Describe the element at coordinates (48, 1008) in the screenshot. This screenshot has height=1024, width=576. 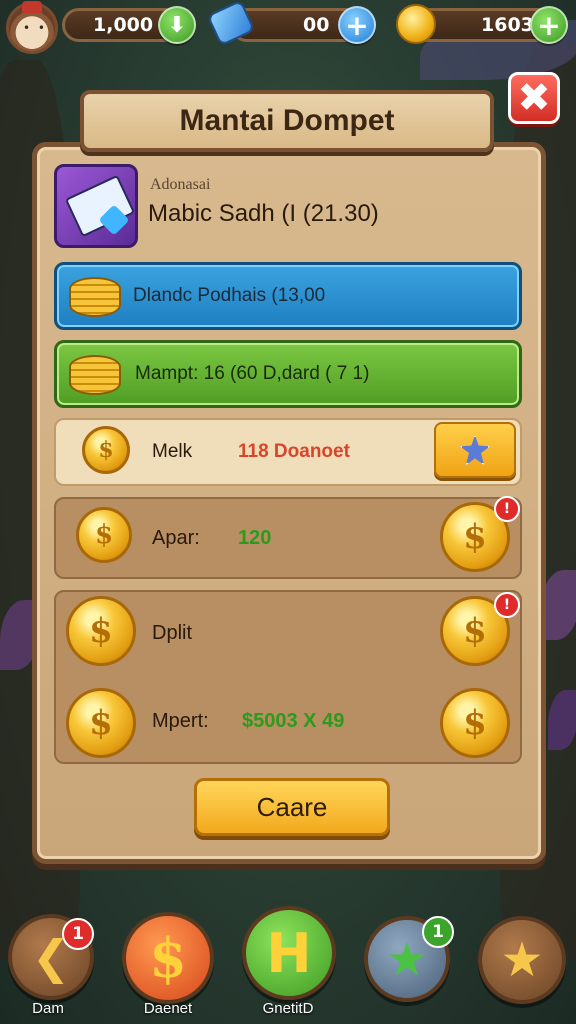
I see `nav-label: Dam` at that location.